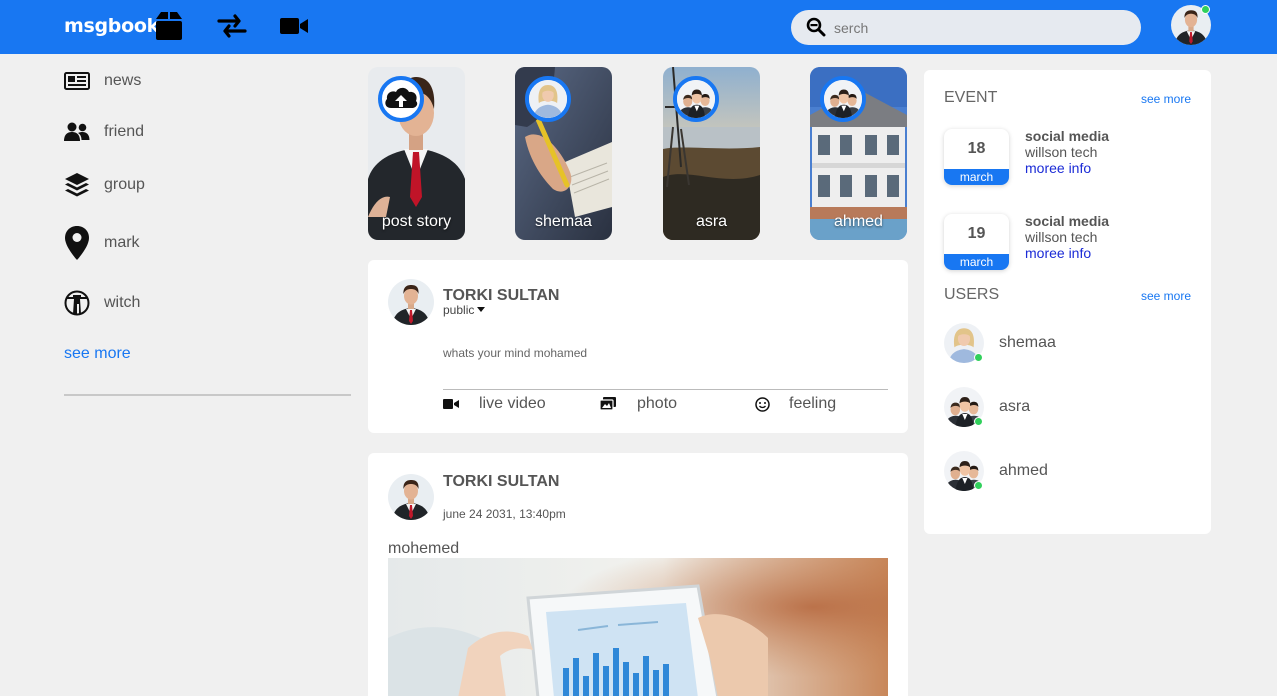  What do you see at coordinates (657, 403) in the screenshot?
I see `action-label: photo` at bounding box center [657, 403].